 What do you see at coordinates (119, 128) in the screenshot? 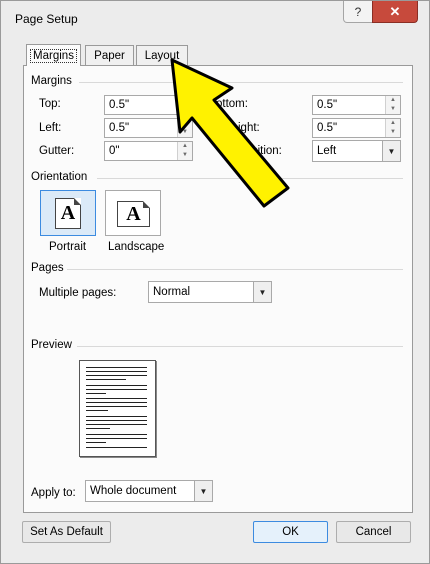
I see `left-margin-value: 0.5"` at bounding box center [119, 128].